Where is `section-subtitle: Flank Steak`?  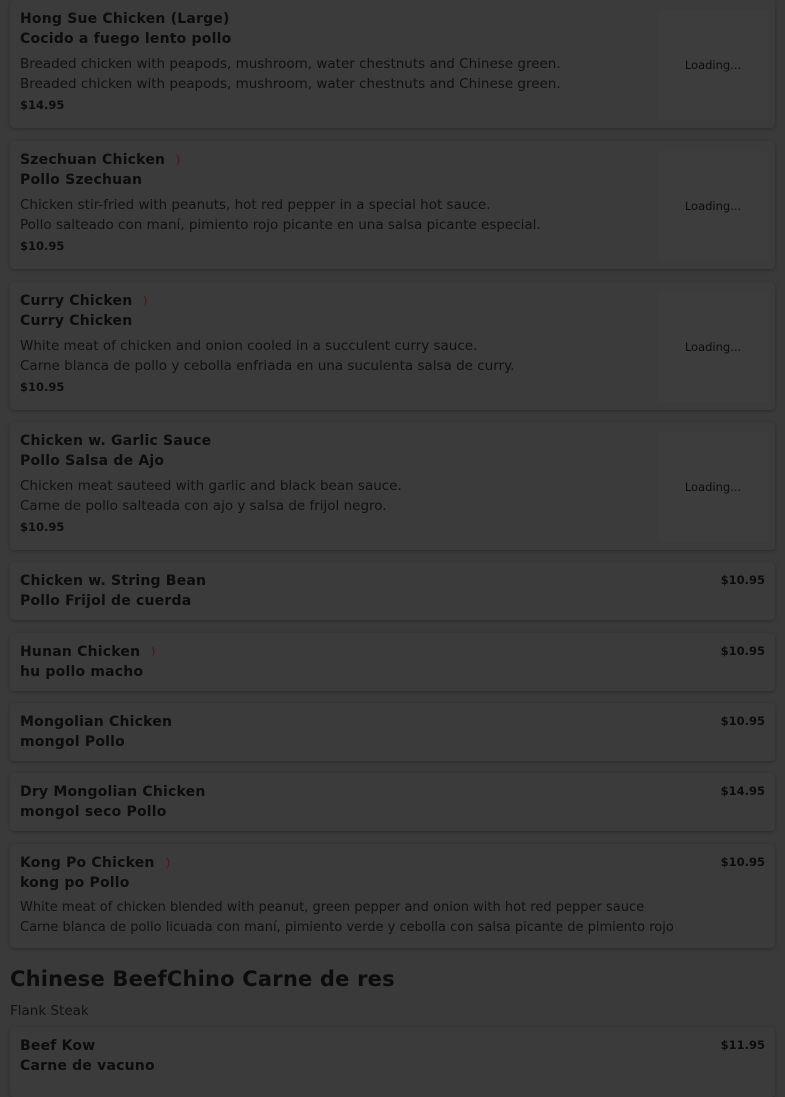
section-subtitle: Flank Steak is located at coordinates (49, 1011).